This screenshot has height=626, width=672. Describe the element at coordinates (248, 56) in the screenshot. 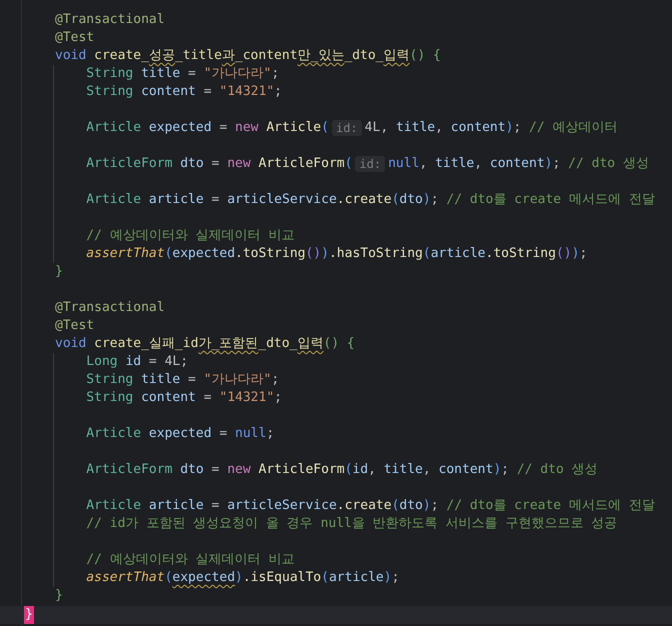

I see `code-line: void create_성공_title과_content만_있는_dto_입력() {` at that location.